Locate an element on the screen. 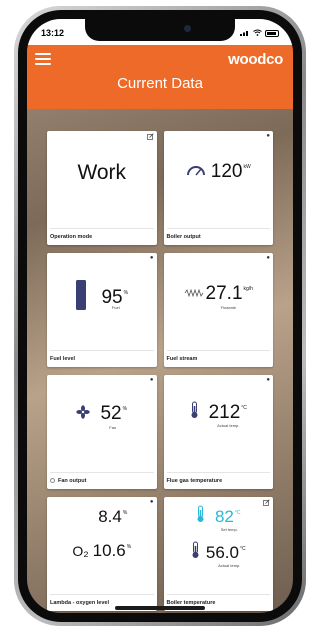 The width and height of the screenshot is (320, 632). notch is located at coordinates (160, 30).